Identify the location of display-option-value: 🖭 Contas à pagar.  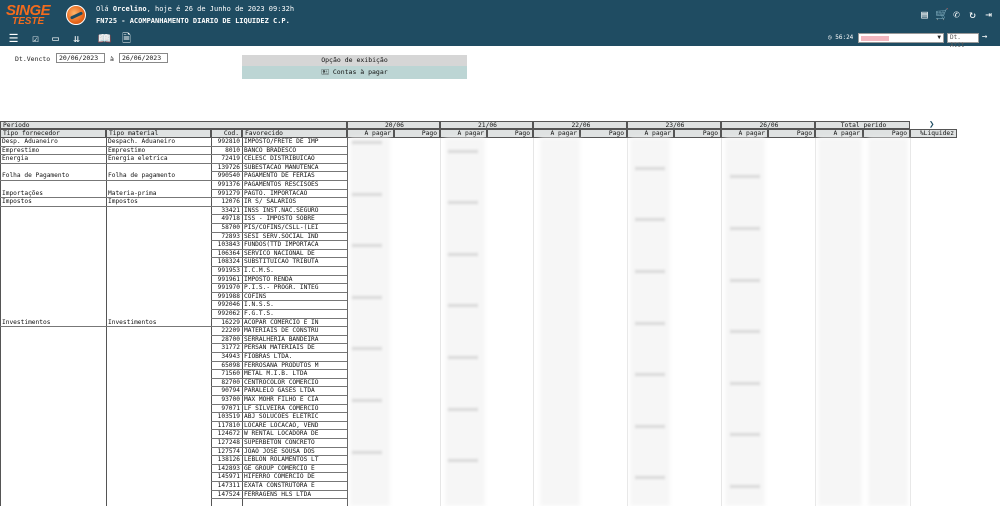
(354, 72).